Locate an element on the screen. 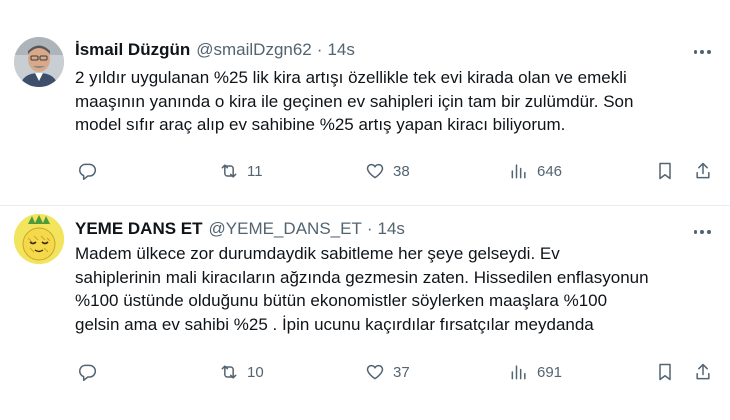 Image resolution: width=730 pixels, height=420 pixels. like-count: 37 is located at coordinates (401, 372).